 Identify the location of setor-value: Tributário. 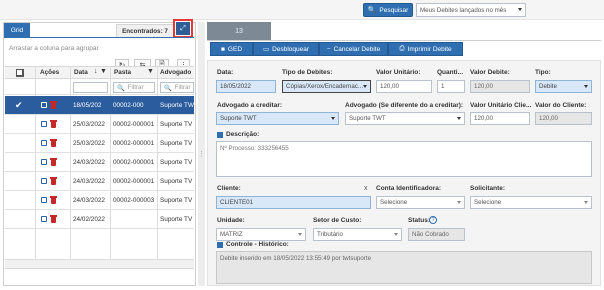
(330, 234).